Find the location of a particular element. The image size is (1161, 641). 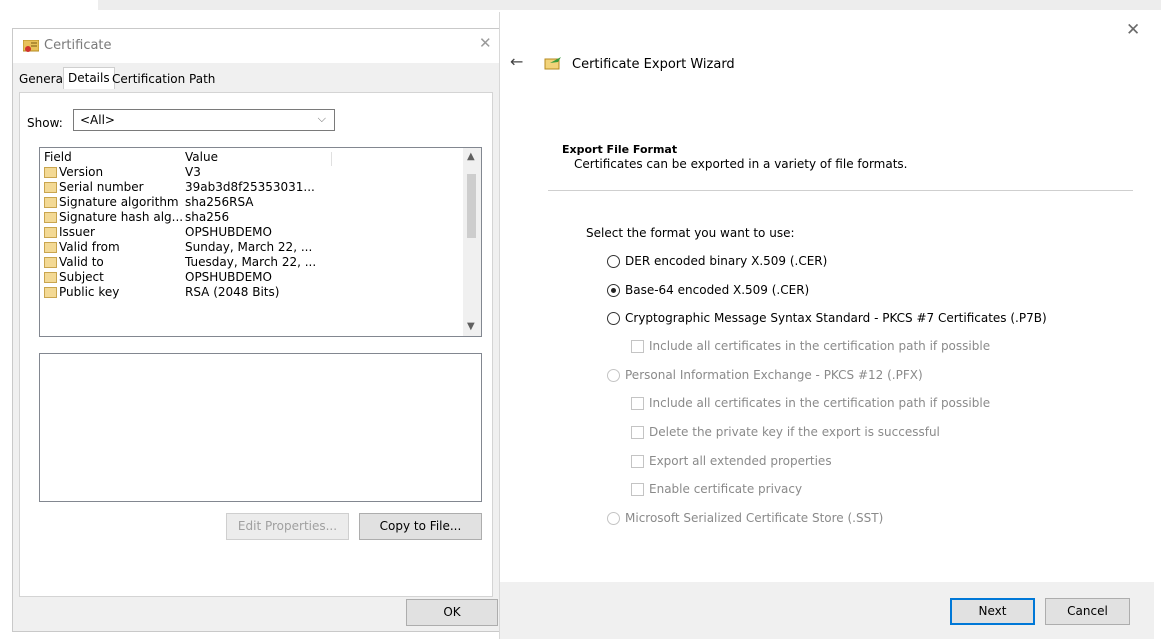

tab-certification-path: Certification Path is located at coordinates (163, 79).